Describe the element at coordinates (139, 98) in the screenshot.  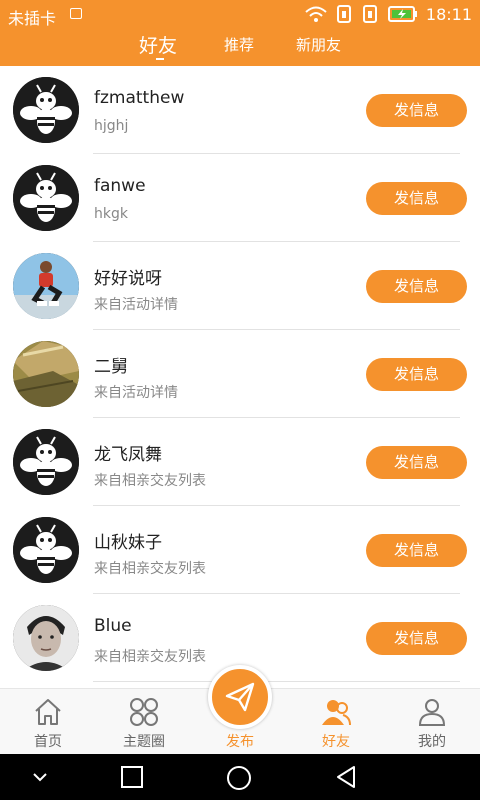
I see `friend-name: fzmatthew` at that location.